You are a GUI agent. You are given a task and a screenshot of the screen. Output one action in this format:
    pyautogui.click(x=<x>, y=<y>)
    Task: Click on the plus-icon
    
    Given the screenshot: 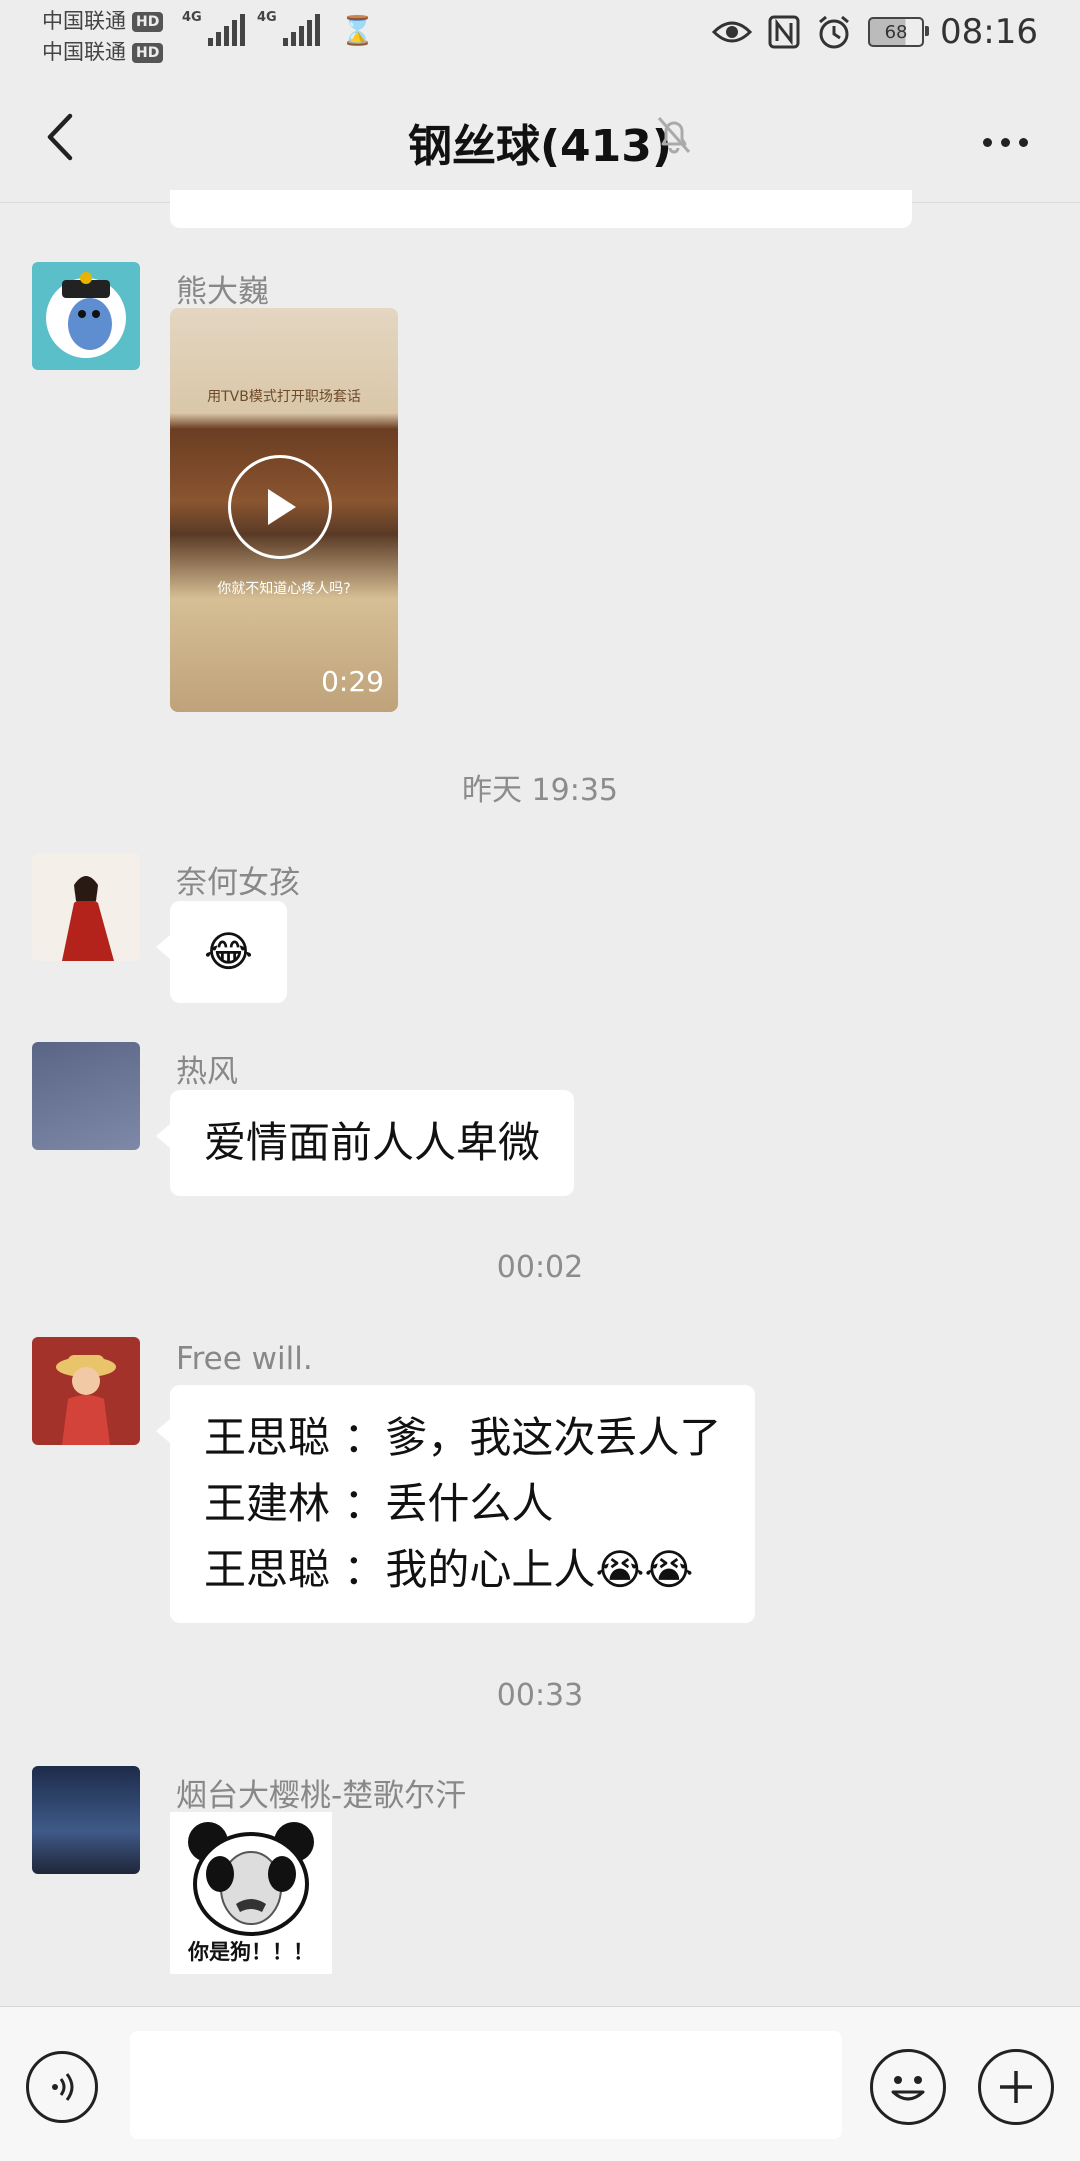 What is the action you would take?
    pyautogui.click(x=1016, y=2087)
    